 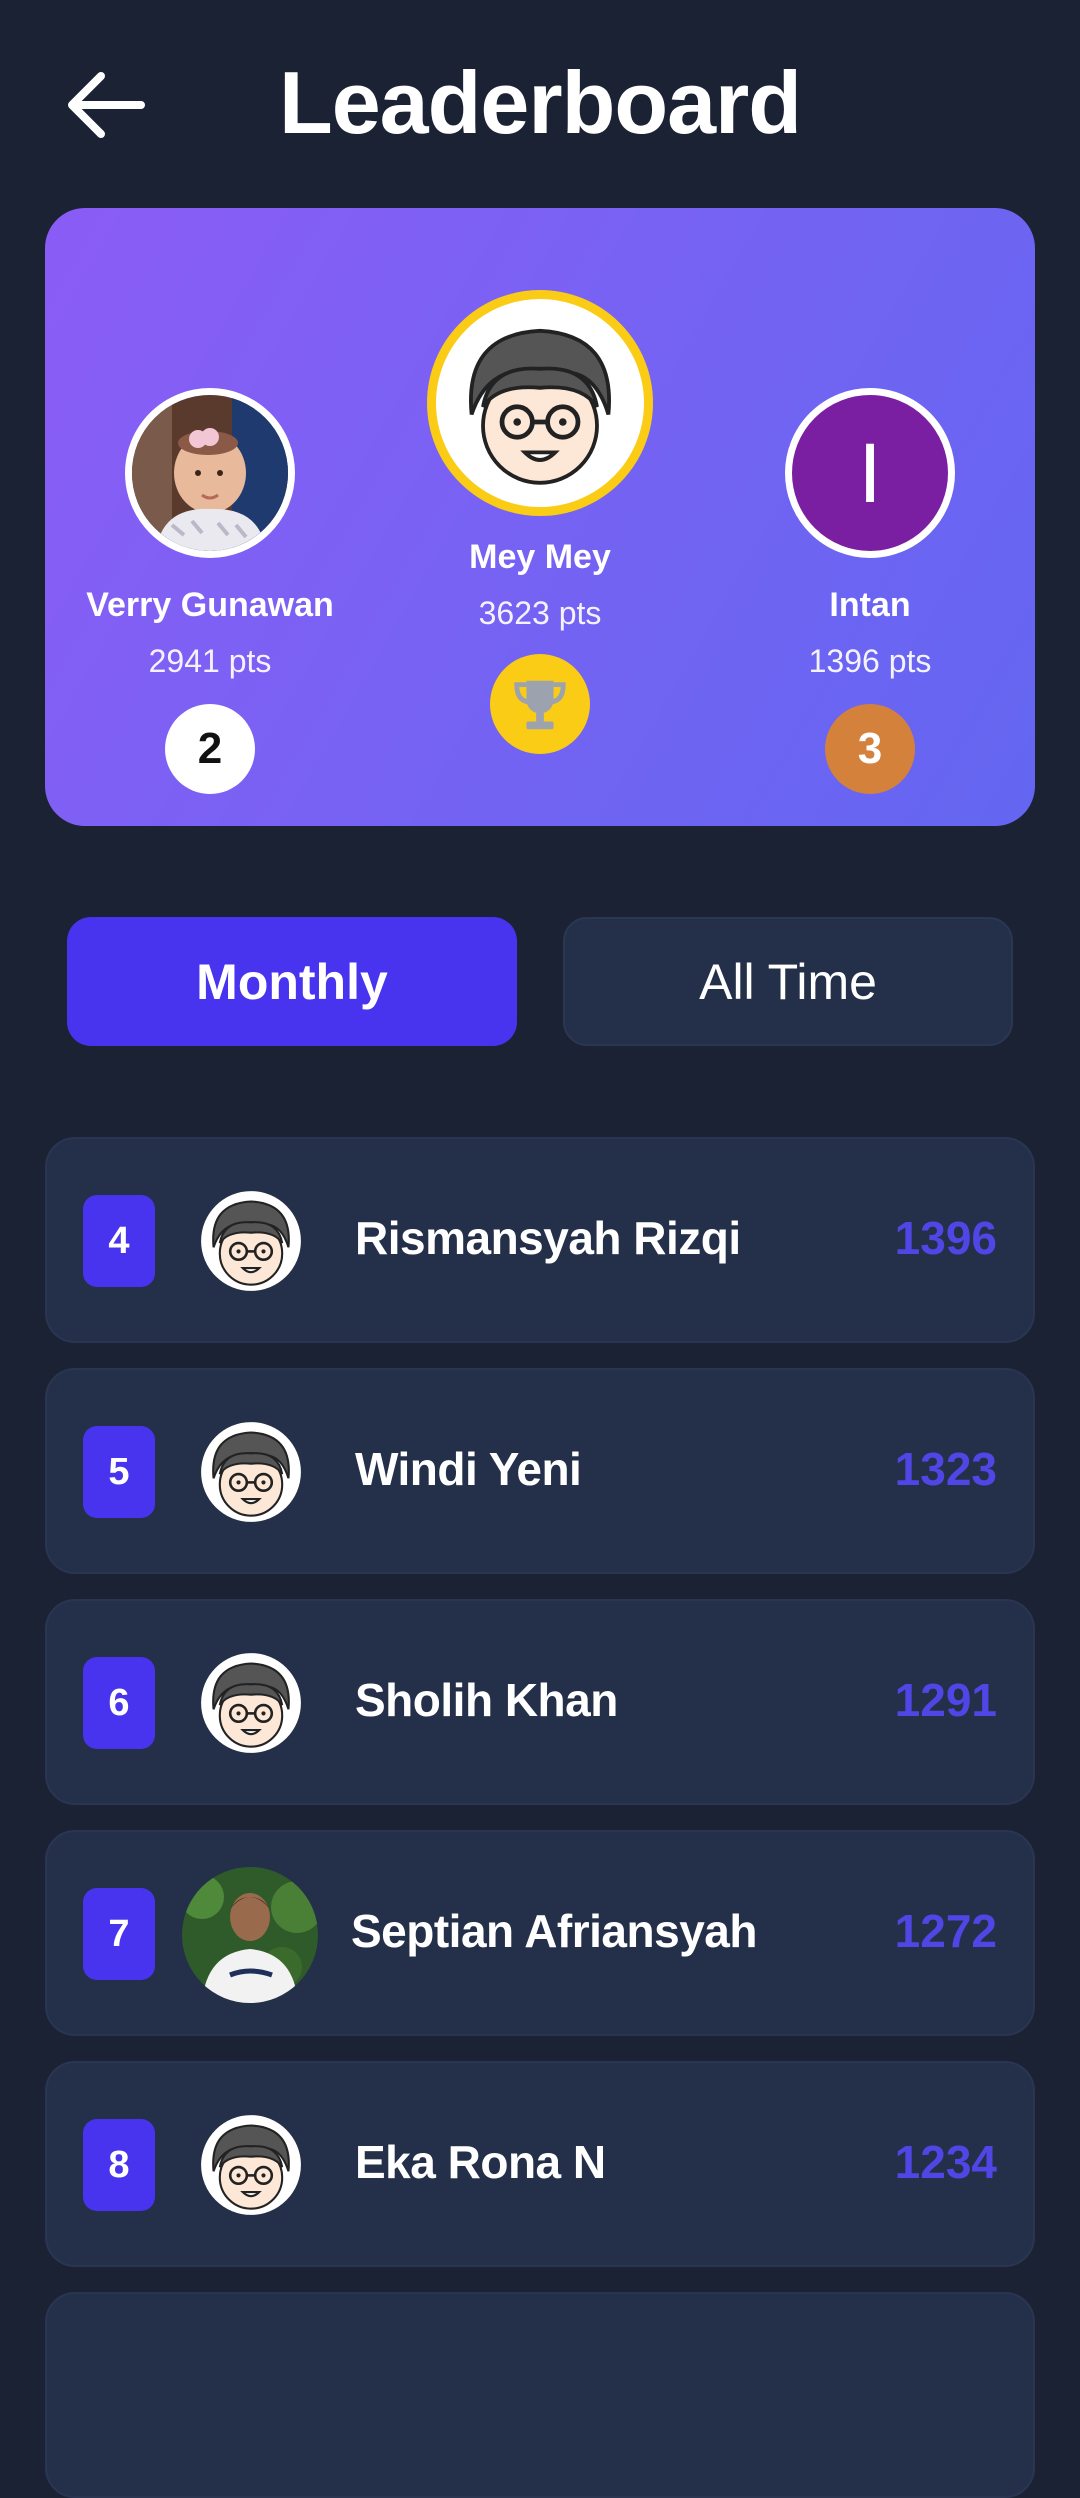 I want to click on list-item: 5 Windi Yeni 1323, so click(x=540, y=1471).